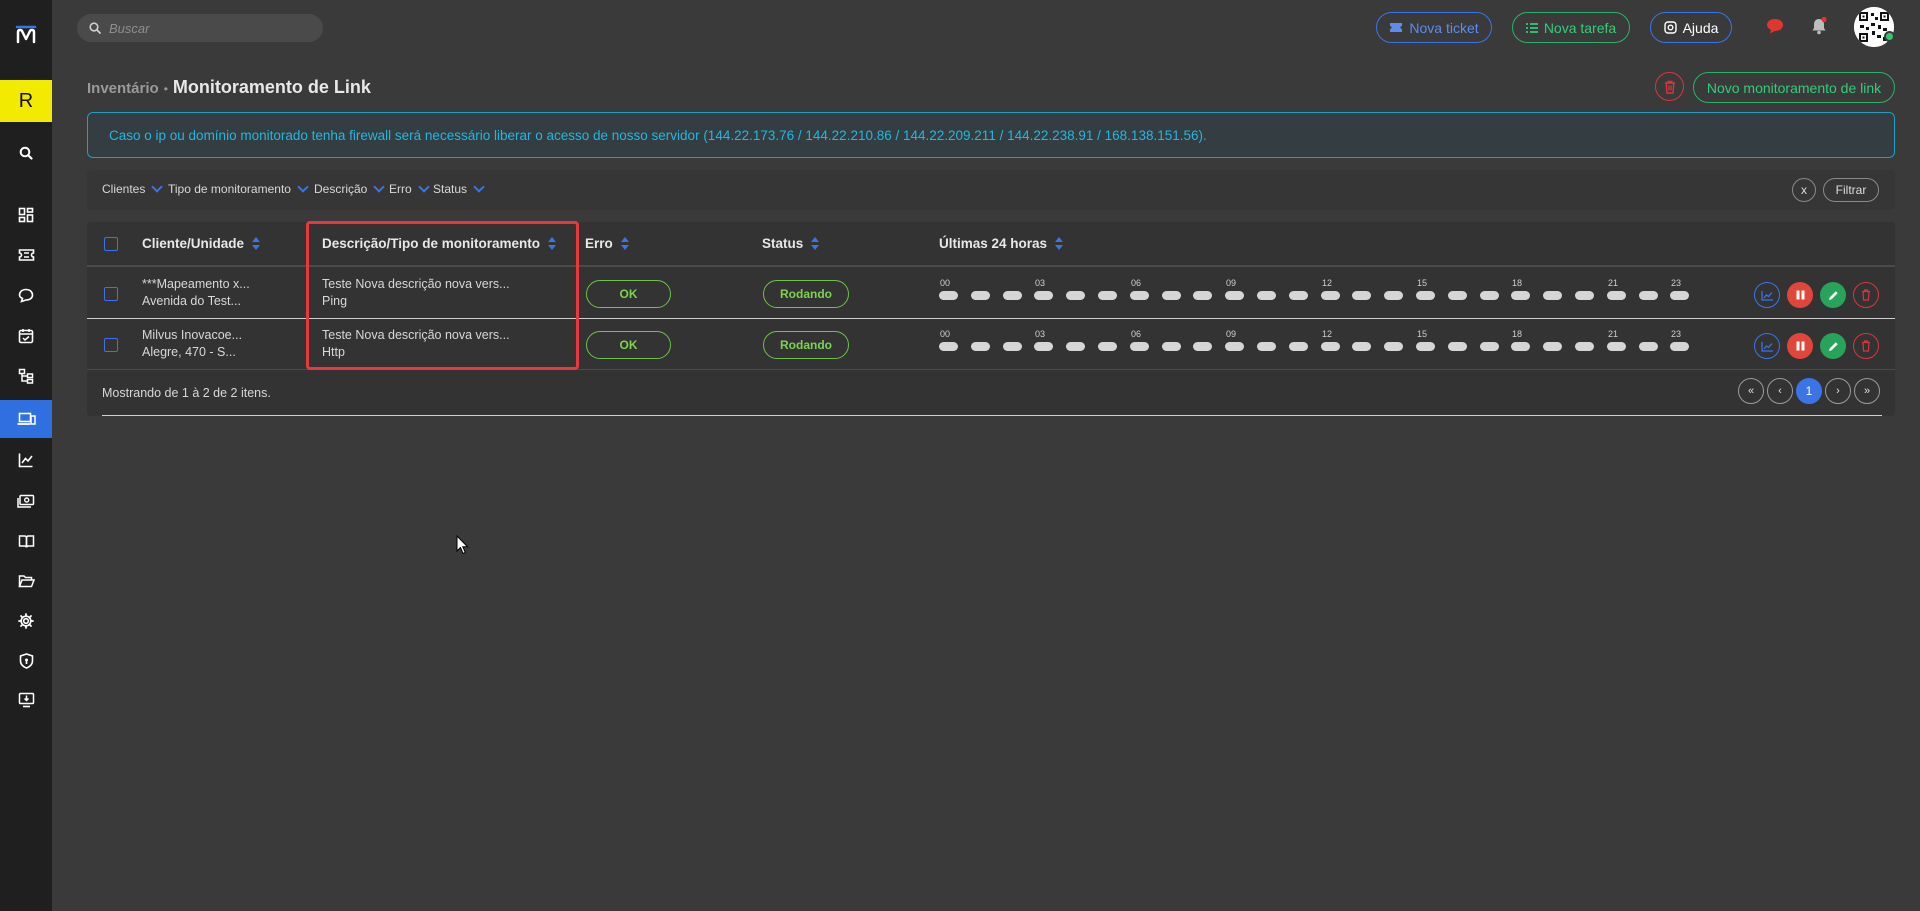 This screenshot has width=1920, height=911. What do you see at coordinates (1867, 391) in the screenshot?
I see `last-page-button: »` at bounding box center [1867, 391].